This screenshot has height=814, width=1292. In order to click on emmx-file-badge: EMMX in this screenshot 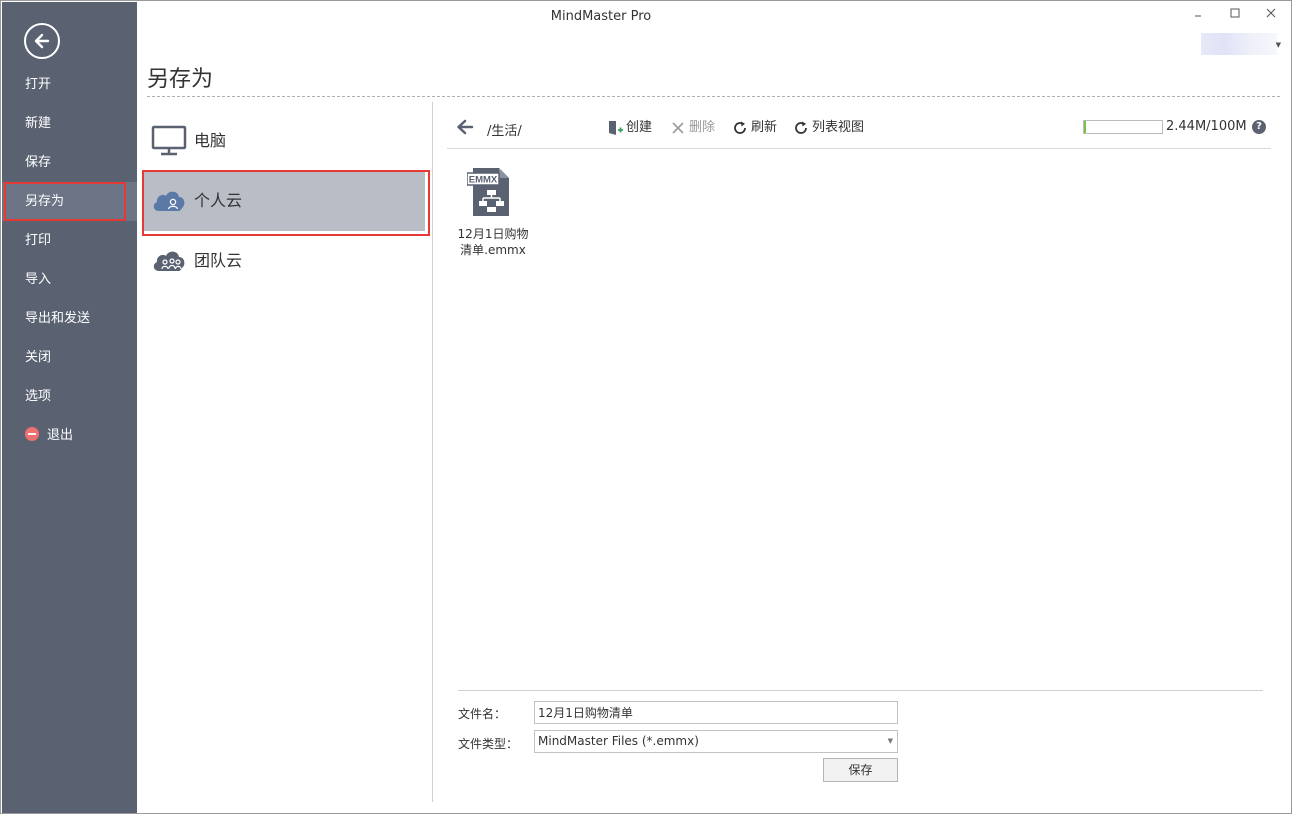, I will do `click(483, 180)`.